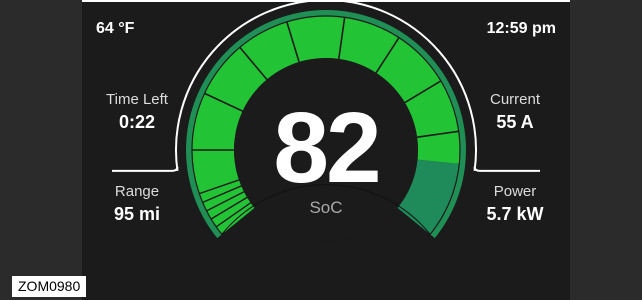 The width and height of the screenshot is (642, 300). I want to click on current-label: Current, so click(515, 99).